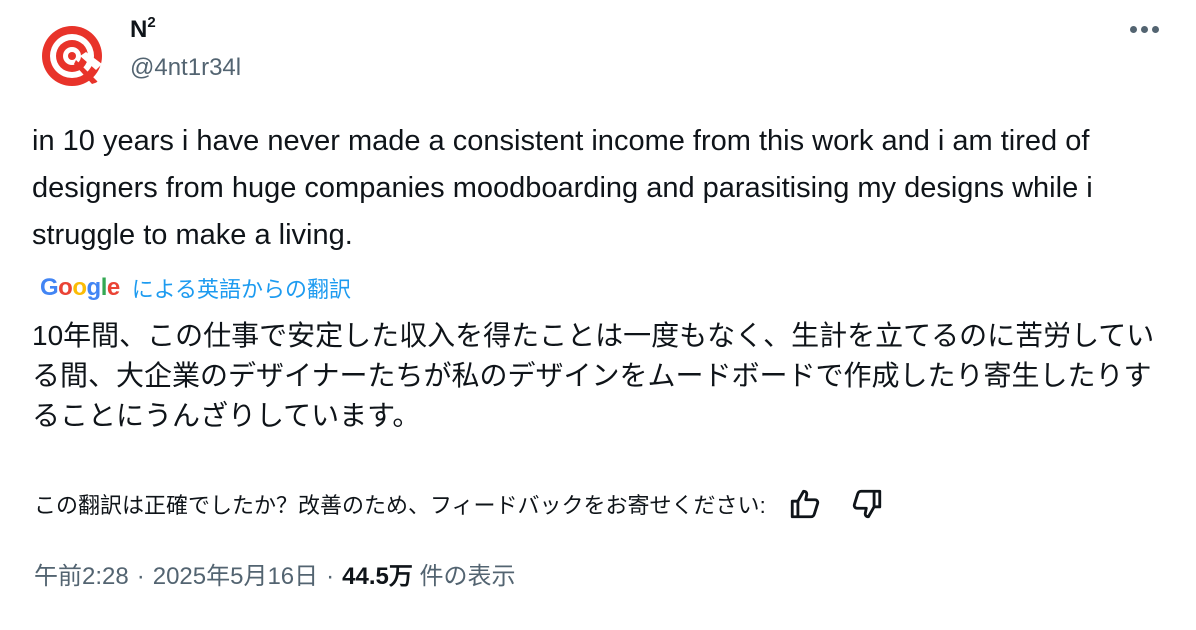 The width and height of the screenshot is (1196, 630). I want to click on avatar, so click(72, 56).